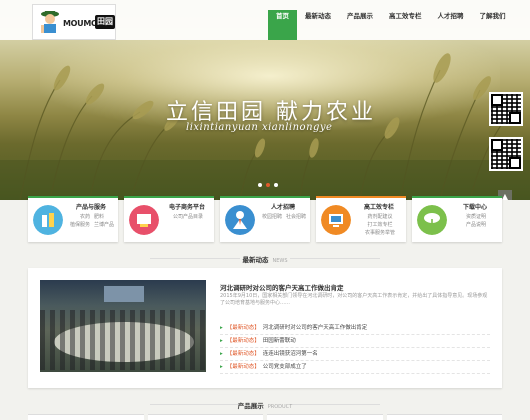 This screenshot has width=530, height=420. What do you see at coordinates (265, 417) in the screenshot?
I see `product-cards-row` at bounding box center [265, 417].